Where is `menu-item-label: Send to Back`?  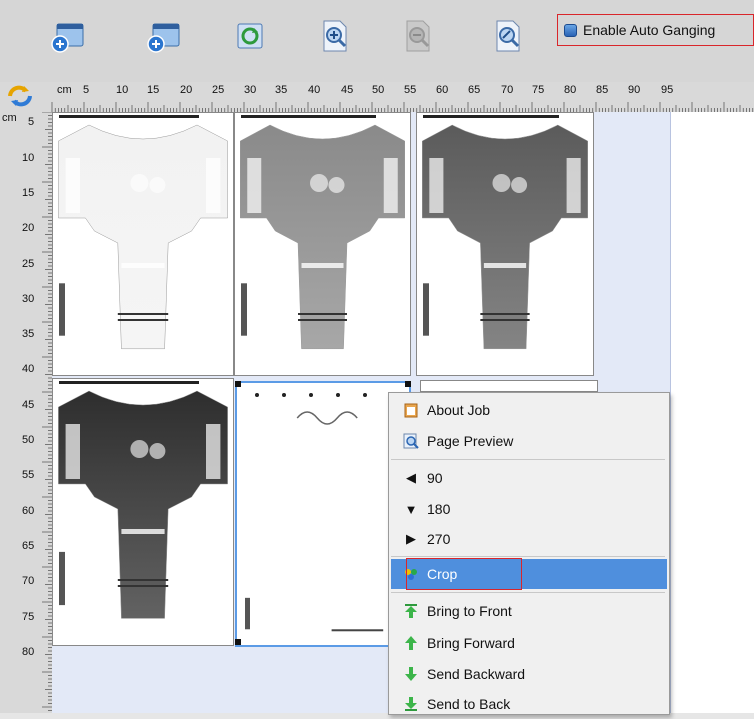 menu-item-label: Send to Back is located at coordinates (469, 704).